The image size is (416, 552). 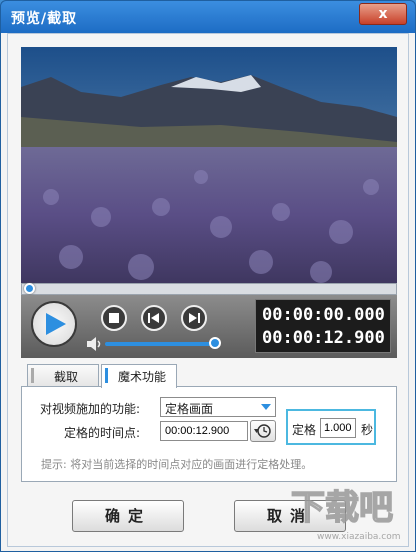 What do you see at coordinates (323, 338) in the screenshot?
I see `total-time: 00:00:12.900` at bounding box center [323, 338].